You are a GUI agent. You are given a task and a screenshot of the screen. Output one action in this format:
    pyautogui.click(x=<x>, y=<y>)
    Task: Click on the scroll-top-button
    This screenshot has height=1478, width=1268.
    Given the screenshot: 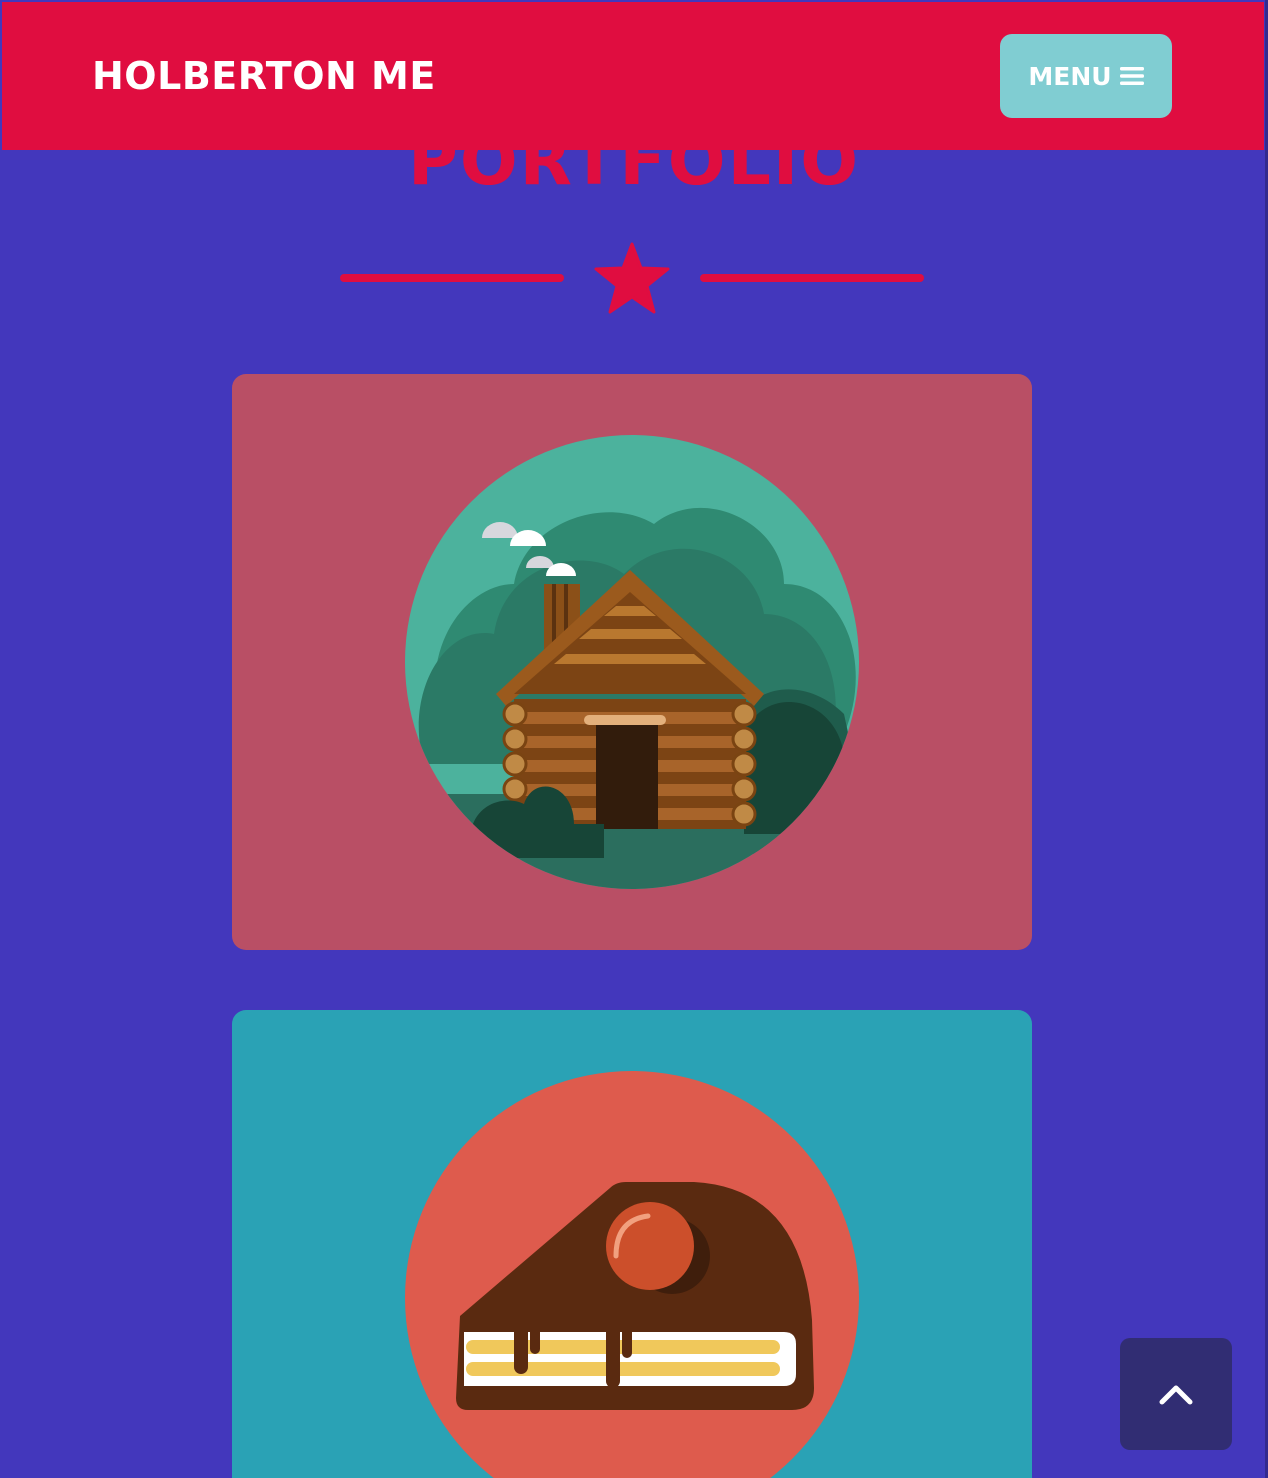 What is the action you would take?
    pyautogui.click(x=1176, y=1394)
    